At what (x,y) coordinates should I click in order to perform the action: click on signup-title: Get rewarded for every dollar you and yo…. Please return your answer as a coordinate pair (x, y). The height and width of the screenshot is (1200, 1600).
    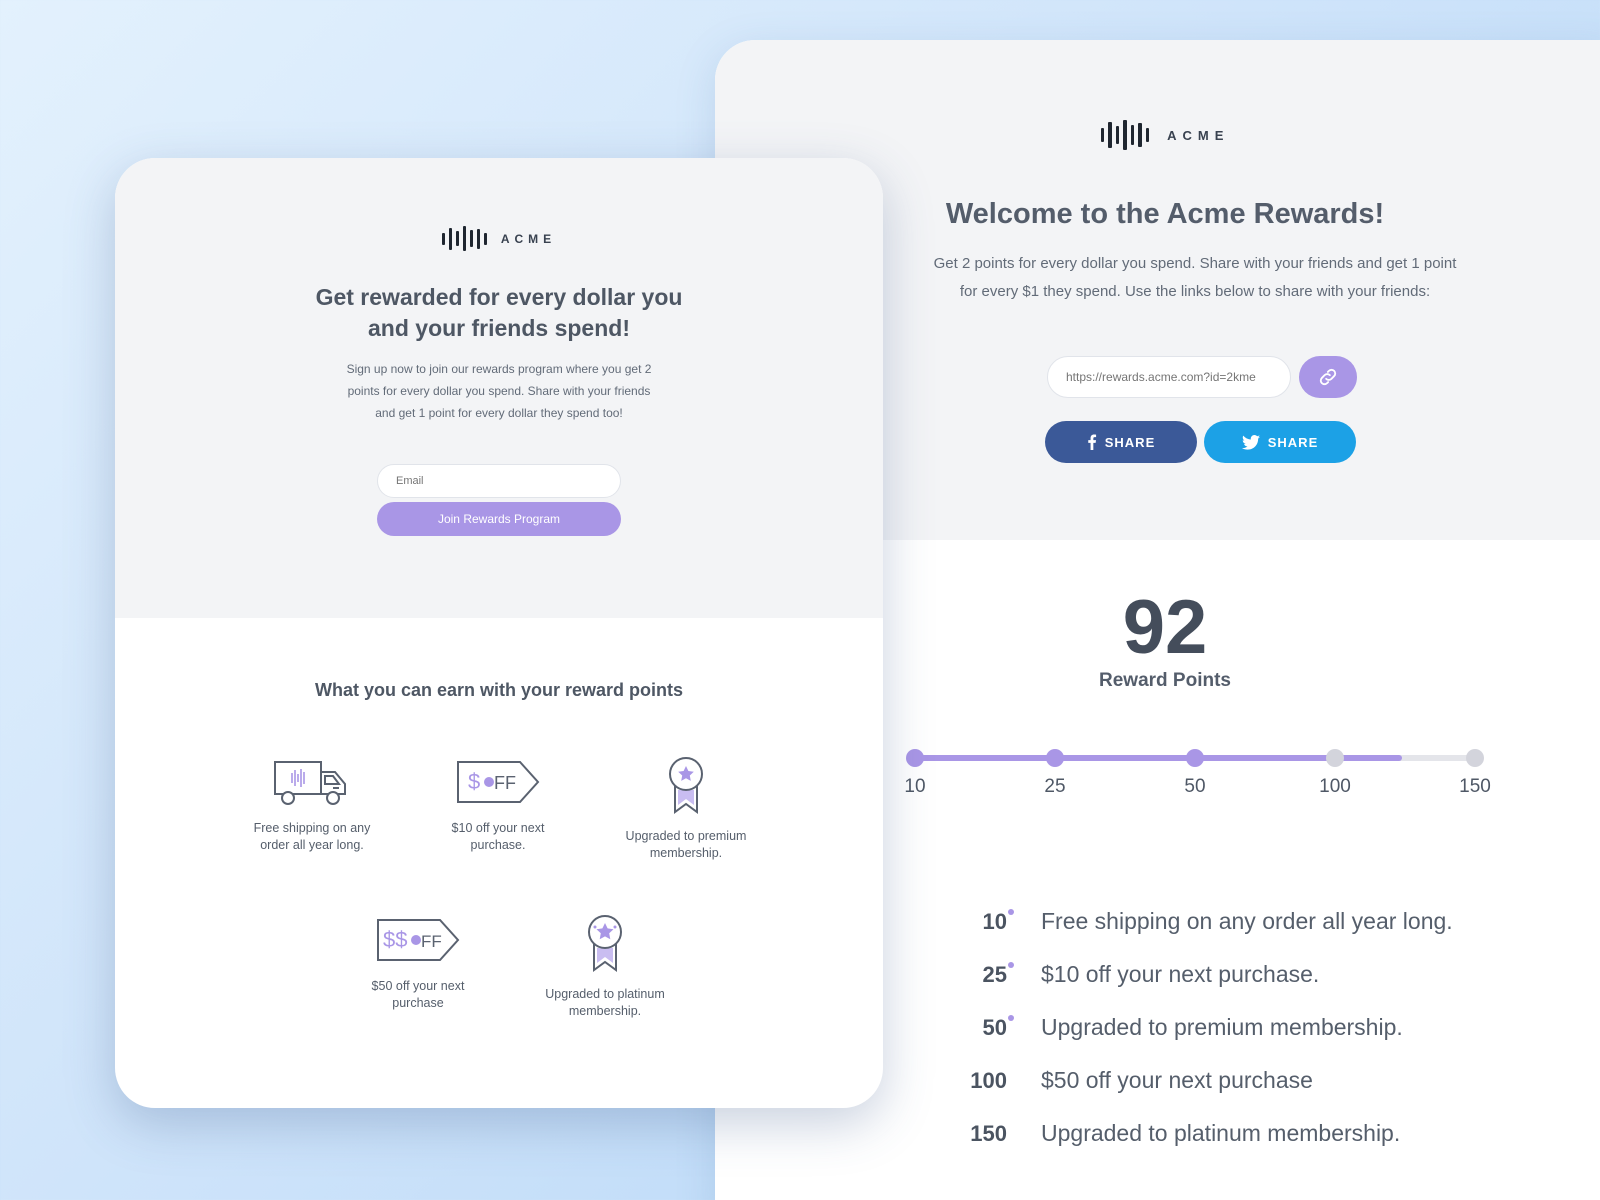
    Looking at the image, I should click on (499, 313).